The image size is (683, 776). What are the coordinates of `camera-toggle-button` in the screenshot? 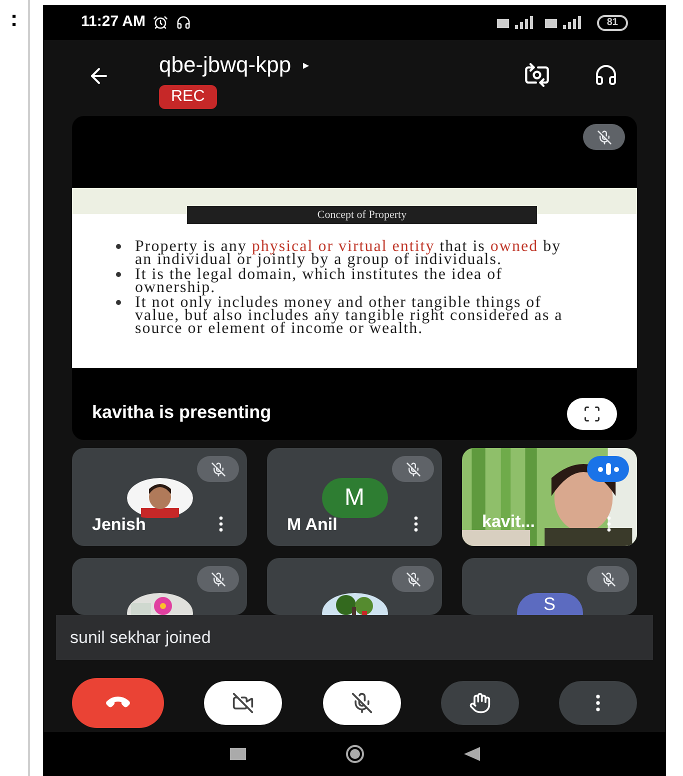 It's located at (243, 703).